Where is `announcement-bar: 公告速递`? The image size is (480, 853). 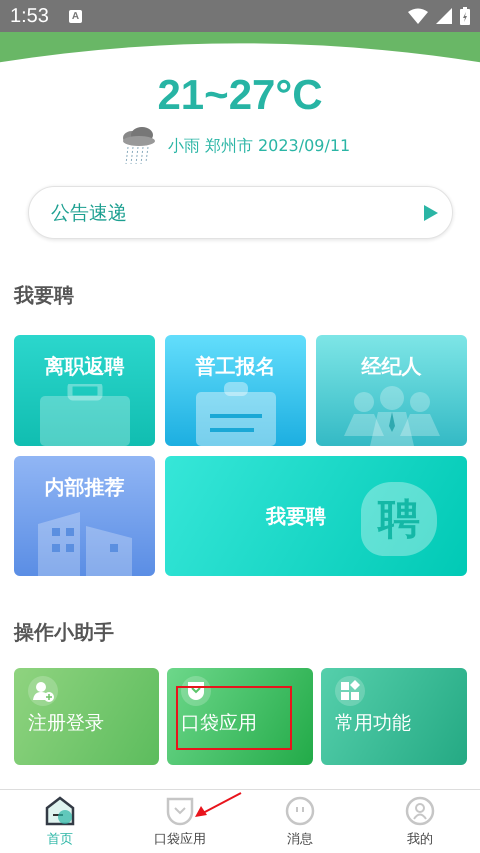 announcement-bar: 公告速递 is located at coordinates (240, 212).